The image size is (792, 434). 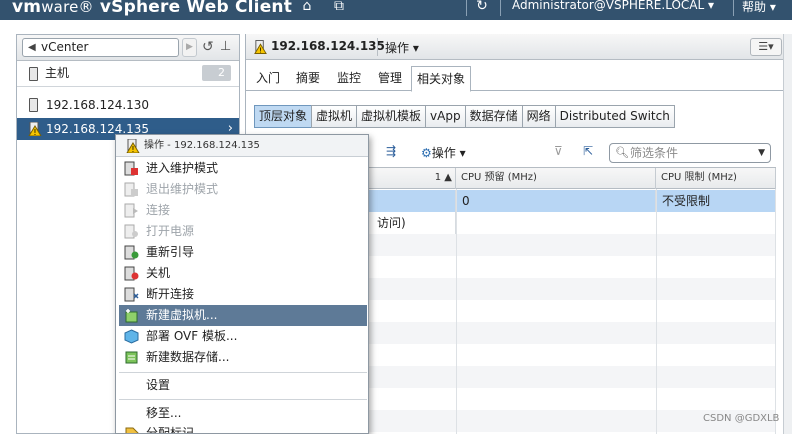 I want to click on object-header: ! 192.168.124.135 操作 ▾ ☰▾, so click(x=519, y=47).